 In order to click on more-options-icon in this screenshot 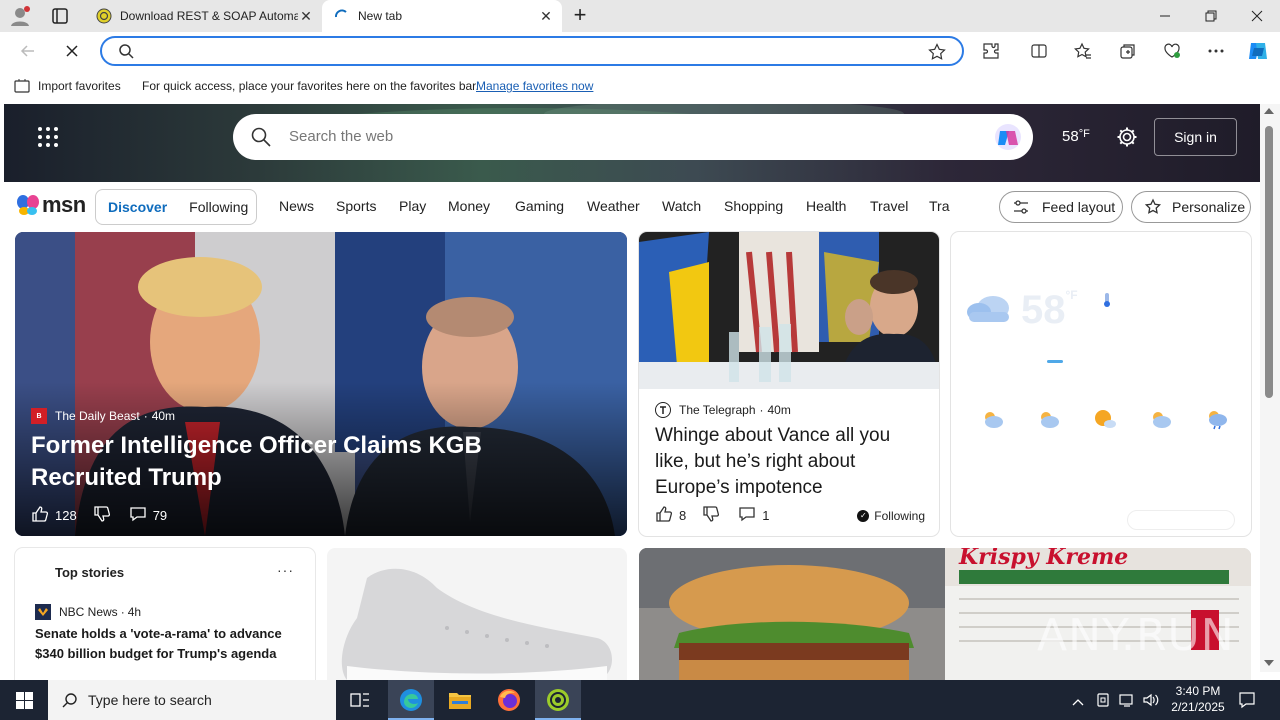, I will do `click(1216, 51)`.